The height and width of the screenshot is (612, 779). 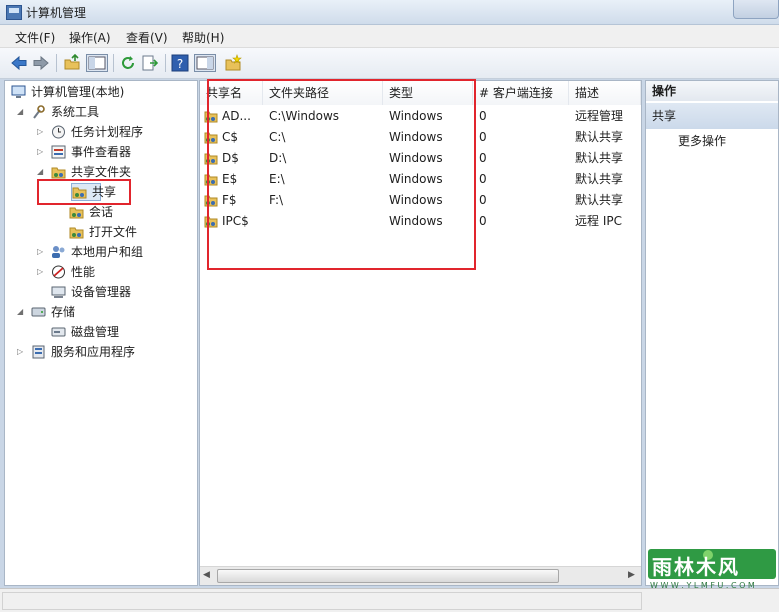 I want to click on action-pane-header: 操作, so click(x=712, y=91).